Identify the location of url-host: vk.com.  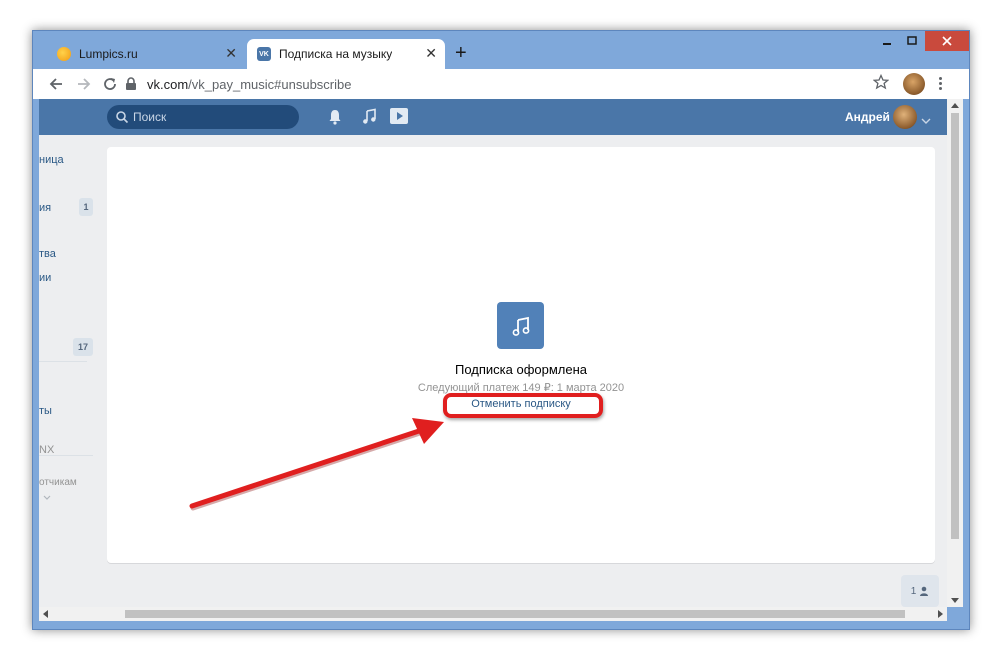
(168, 84).